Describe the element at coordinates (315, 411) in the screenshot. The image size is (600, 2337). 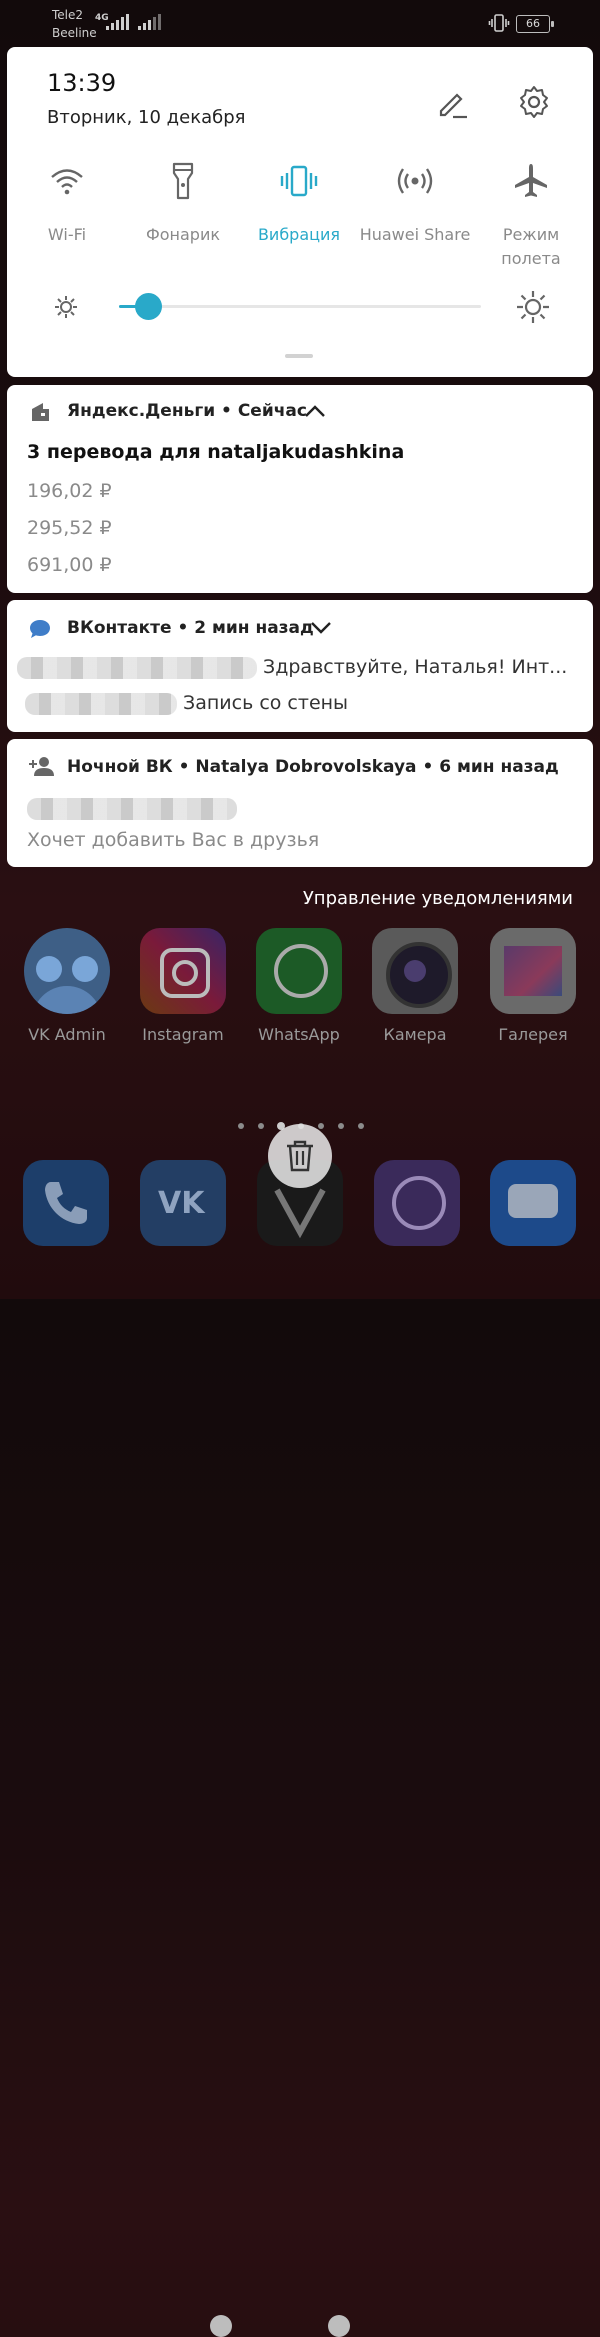
I see `chevron-up-icon` at that location.